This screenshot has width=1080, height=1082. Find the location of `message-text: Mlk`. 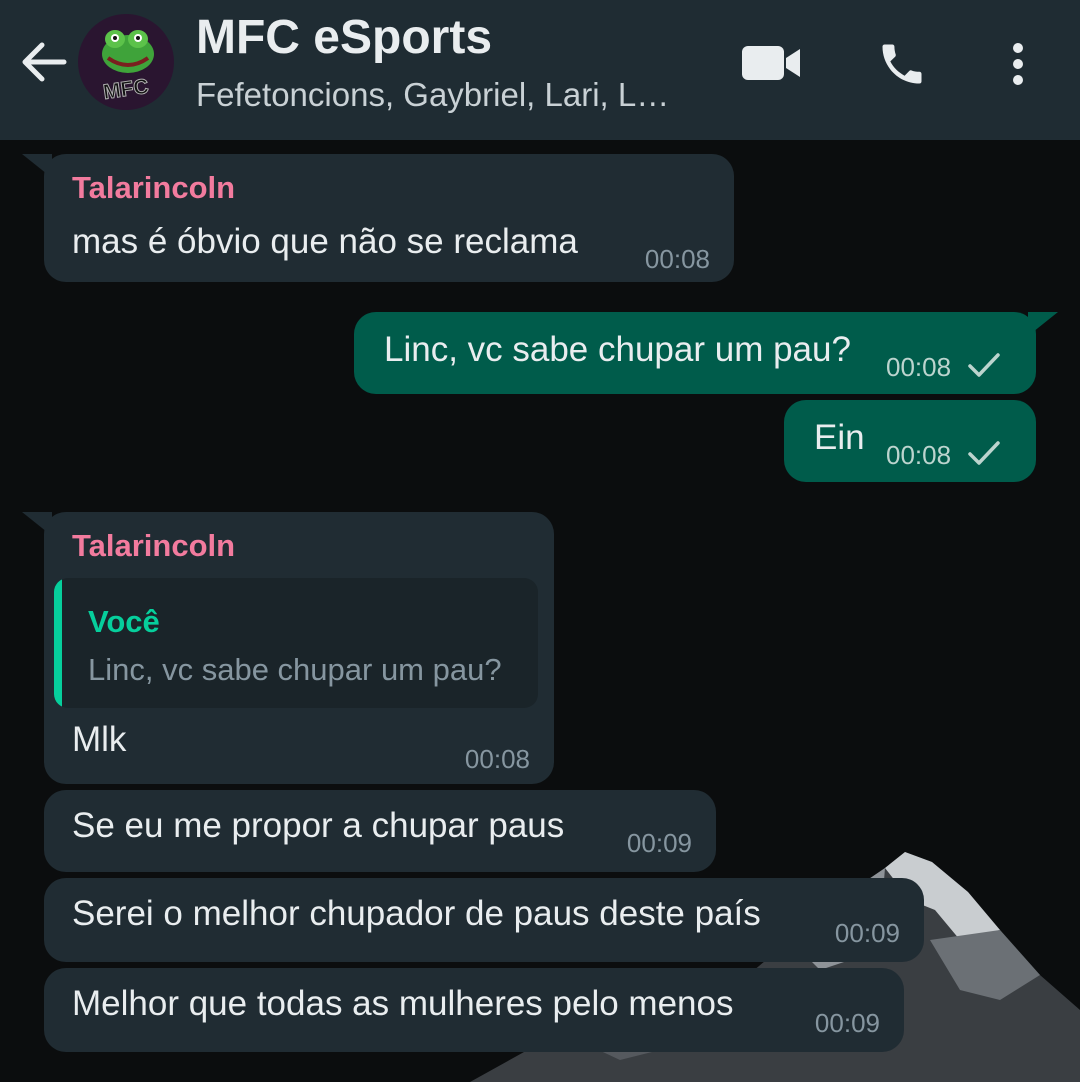

message-text: Mlk is located at coordinates (99, 739).